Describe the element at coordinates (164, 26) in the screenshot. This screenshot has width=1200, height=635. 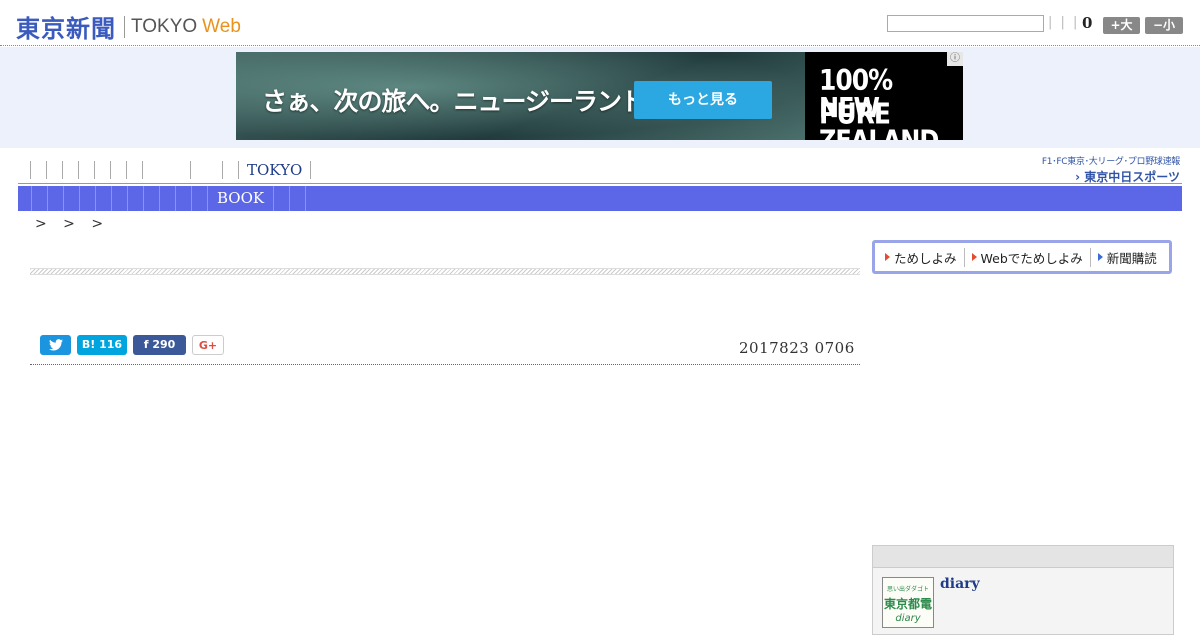
I see `logo-tokyo: TOKYO` at that location.